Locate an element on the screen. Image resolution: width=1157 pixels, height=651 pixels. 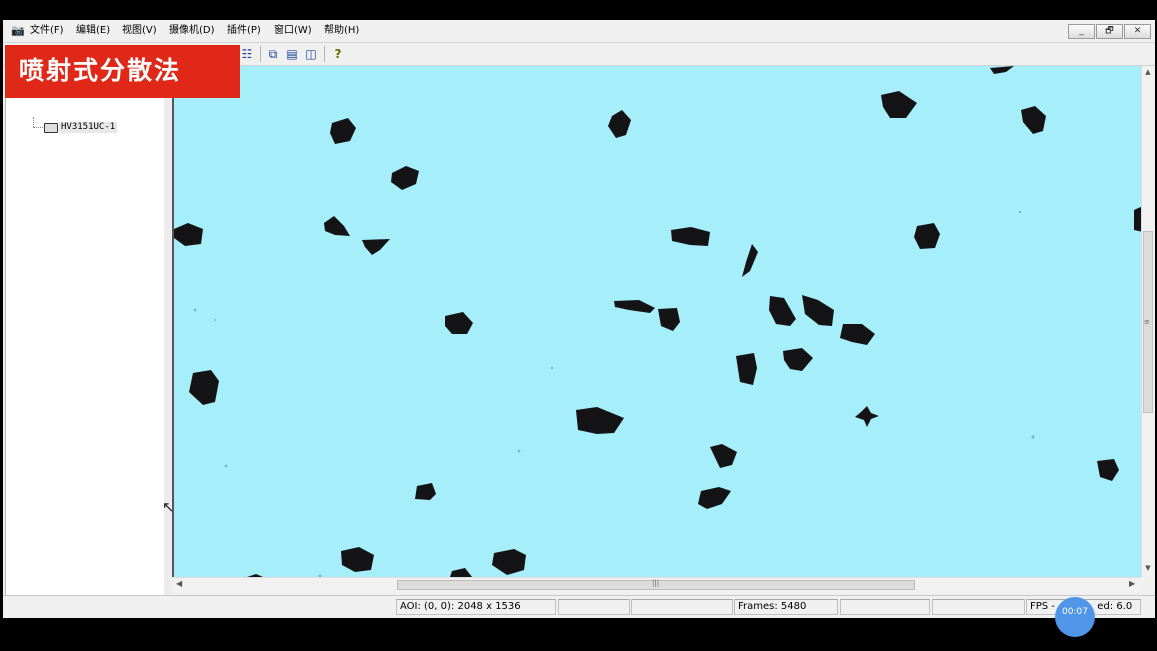
grip-icon: ≡ is located at coordinates (1147, 322).